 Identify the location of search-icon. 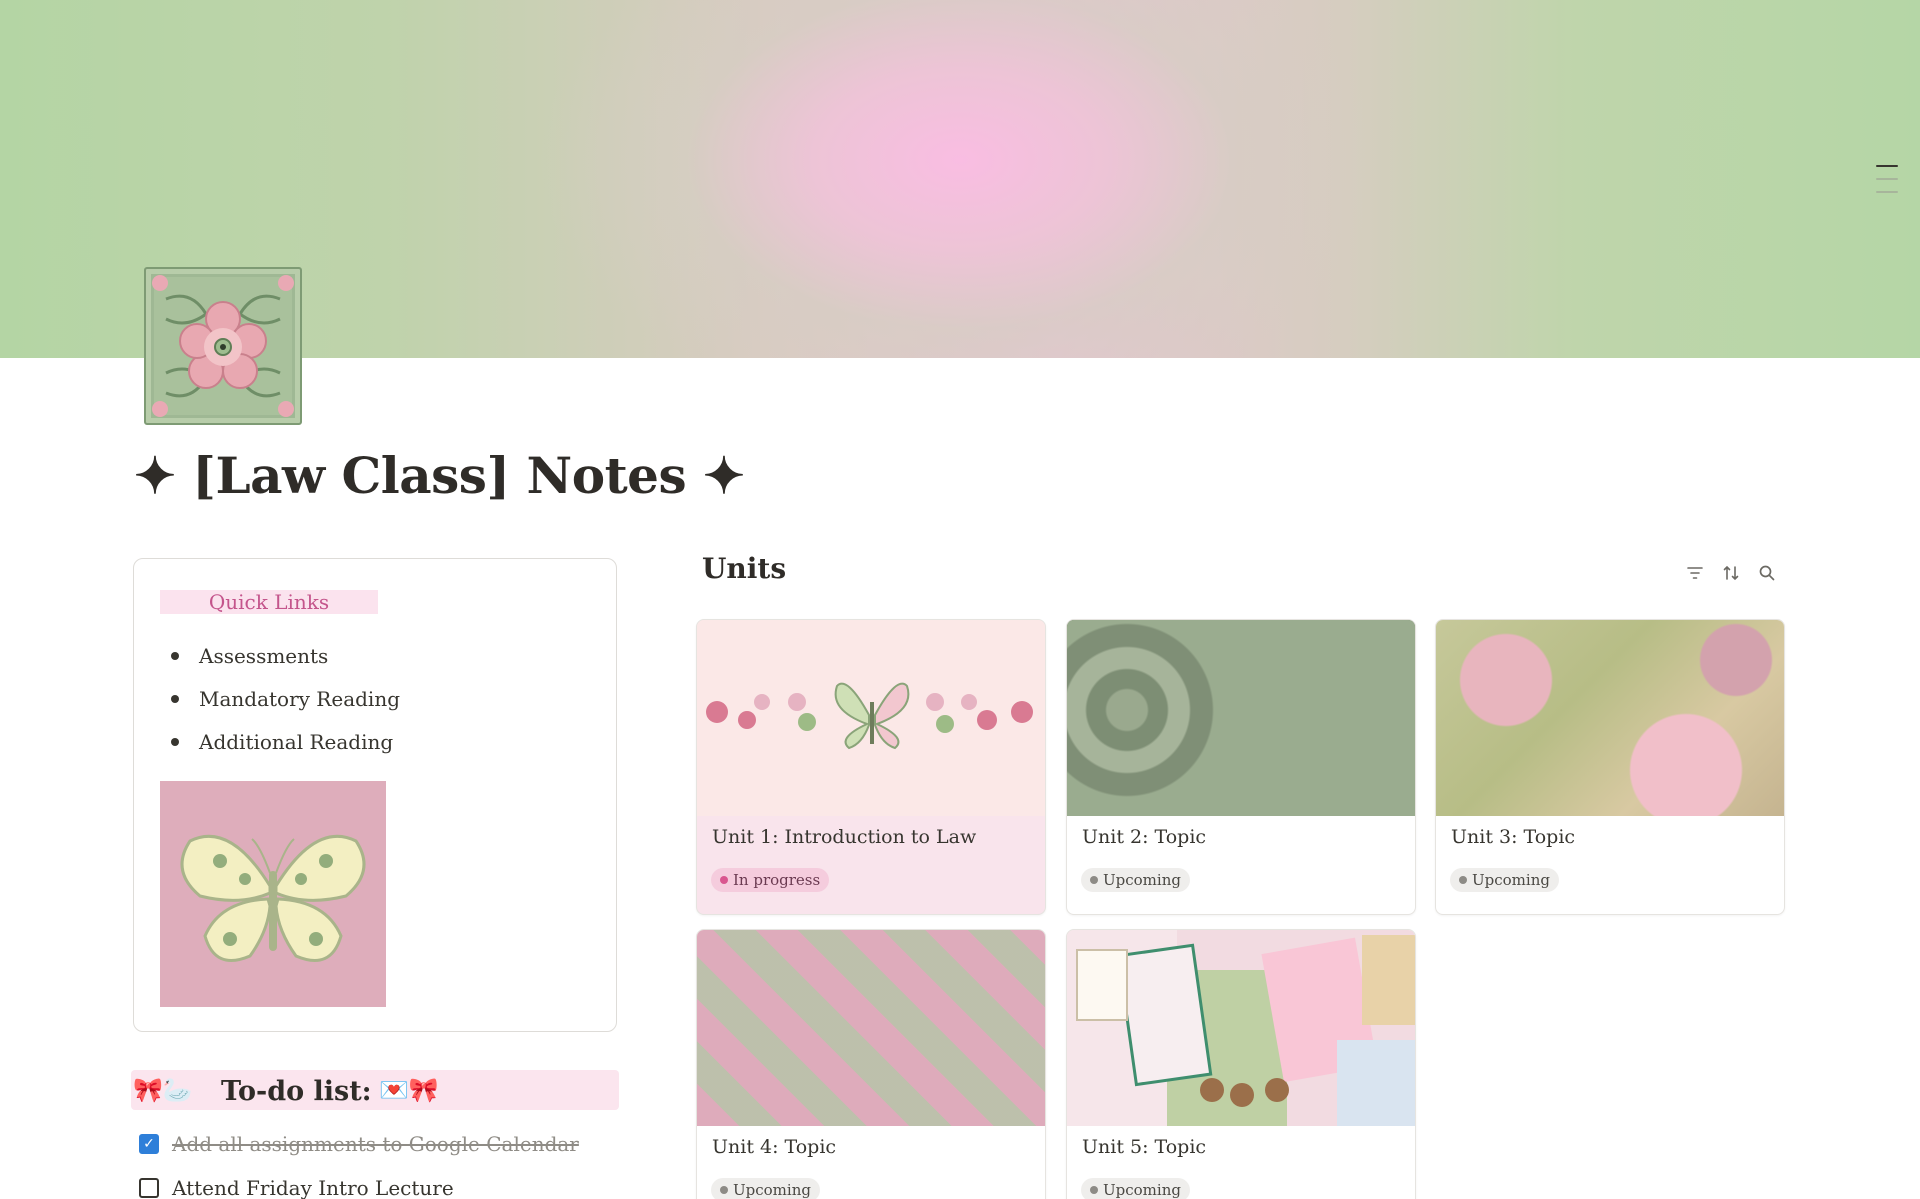
(1767, 573).